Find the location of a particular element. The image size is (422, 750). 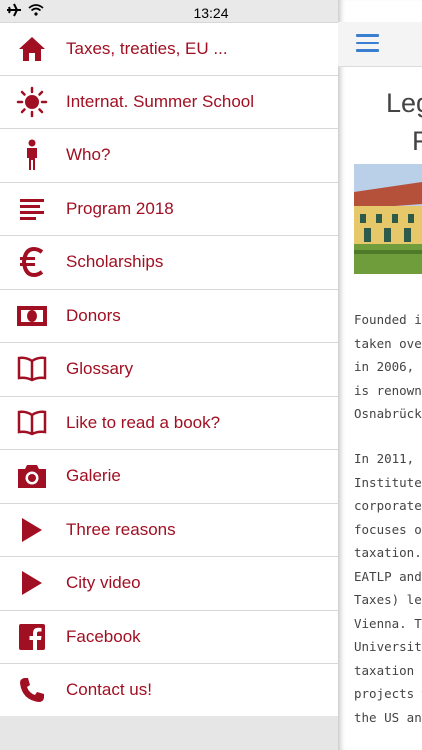

menu-item-city-video: City video is located at coordinates (169, 584).